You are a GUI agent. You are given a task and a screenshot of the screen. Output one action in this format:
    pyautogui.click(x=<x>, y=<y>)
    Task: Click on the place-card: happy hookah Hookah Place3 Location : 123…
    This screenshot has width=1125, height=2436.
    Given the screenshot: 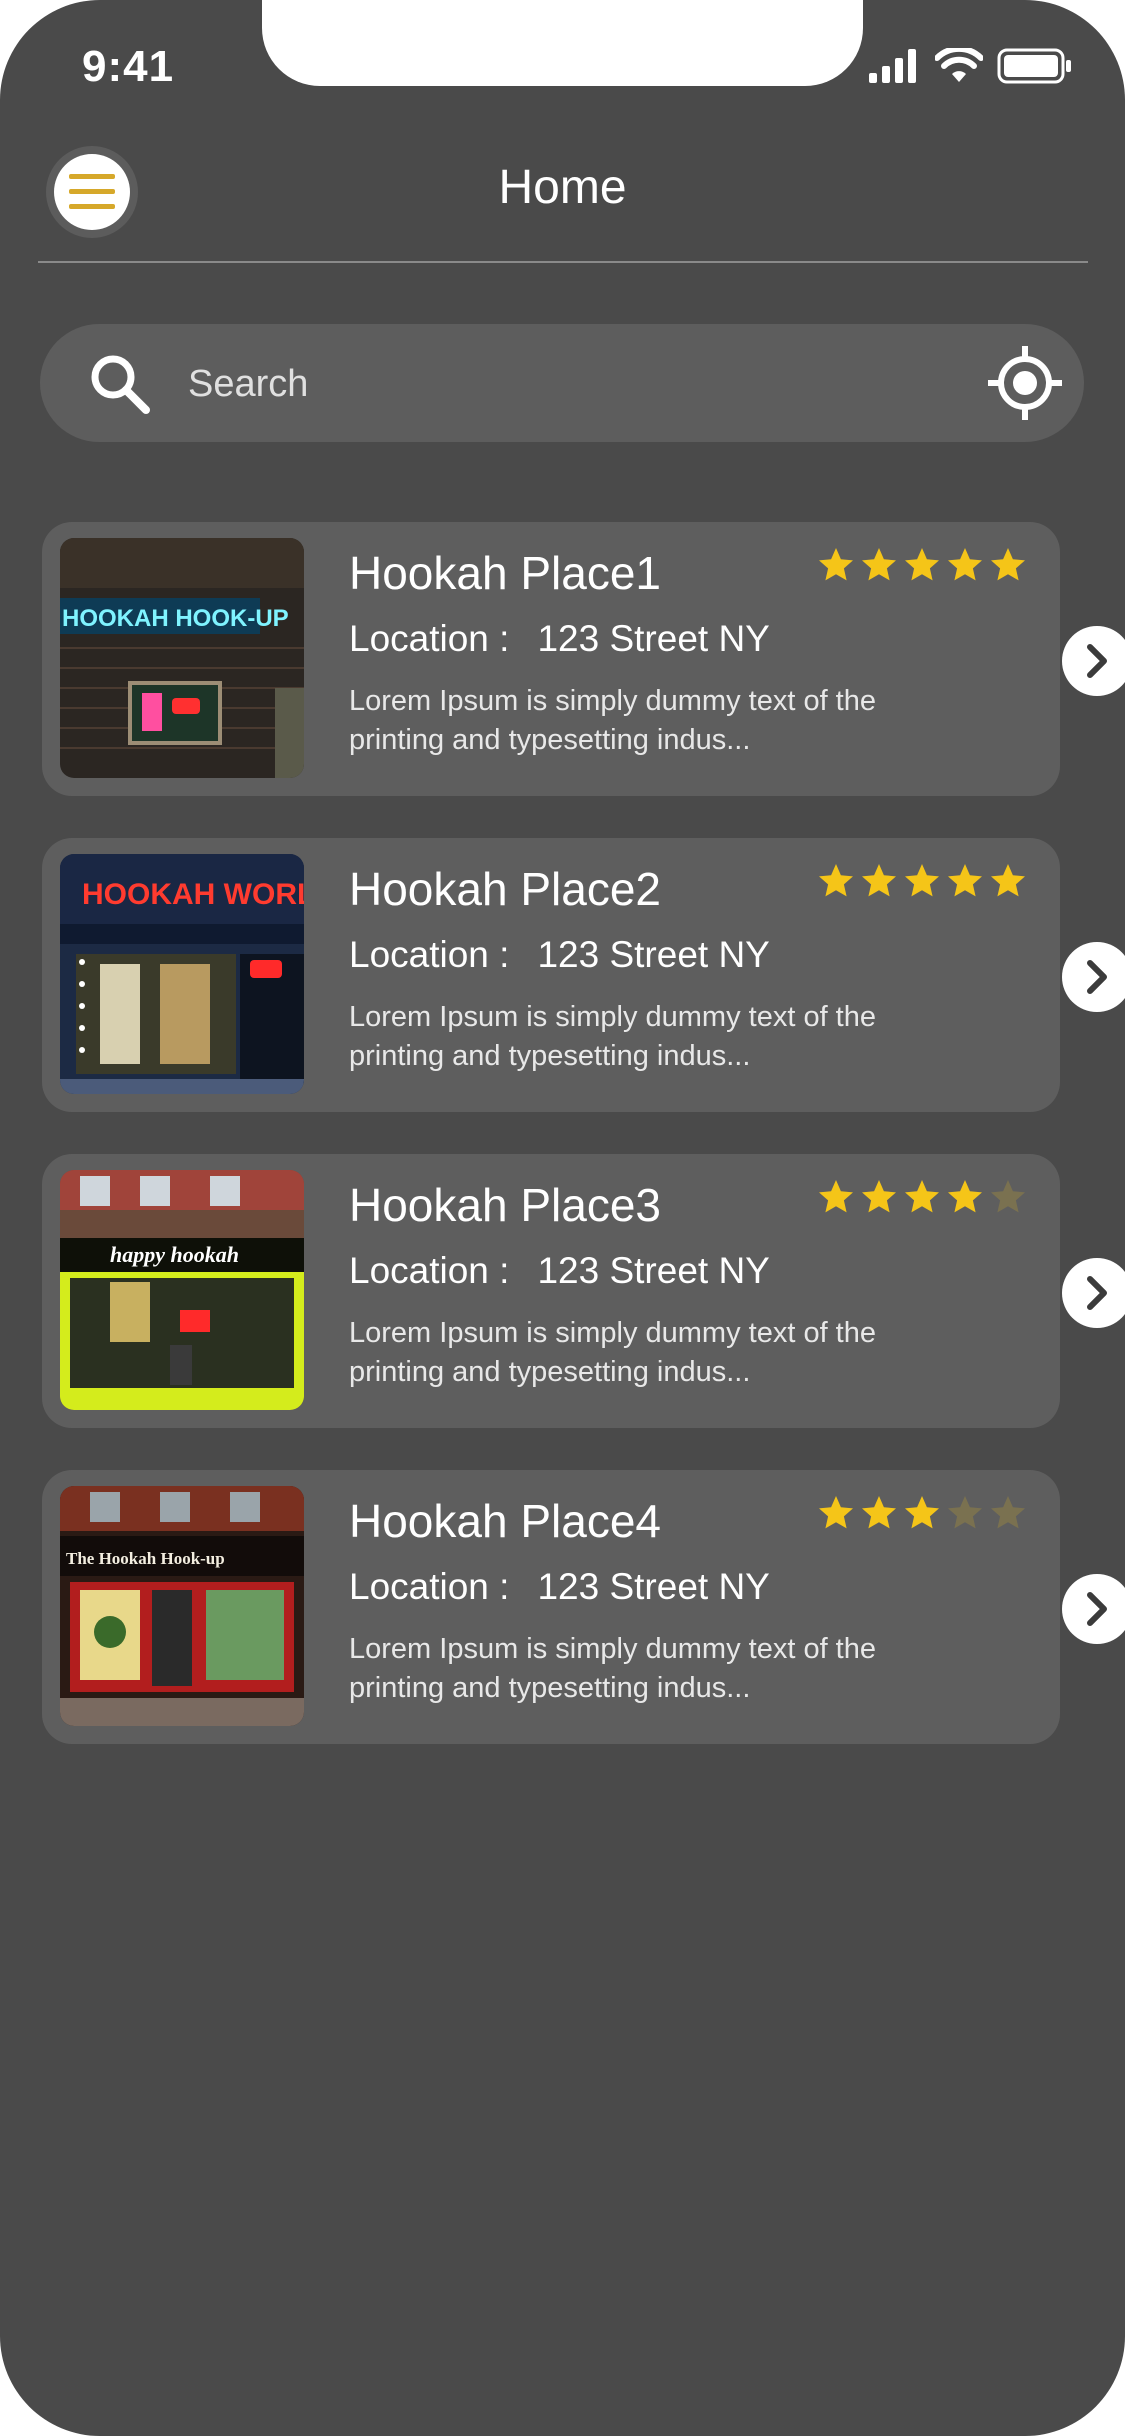 What is the action you would take?
    pyautogui.click(x=583, y=1291)
    